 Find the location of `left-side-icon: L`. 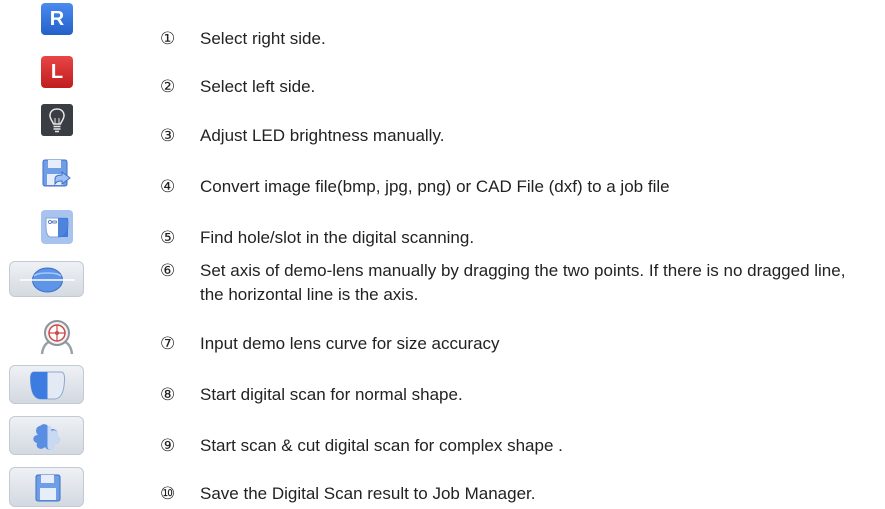

left-side-icon: L is located at coordinates (57, 72).